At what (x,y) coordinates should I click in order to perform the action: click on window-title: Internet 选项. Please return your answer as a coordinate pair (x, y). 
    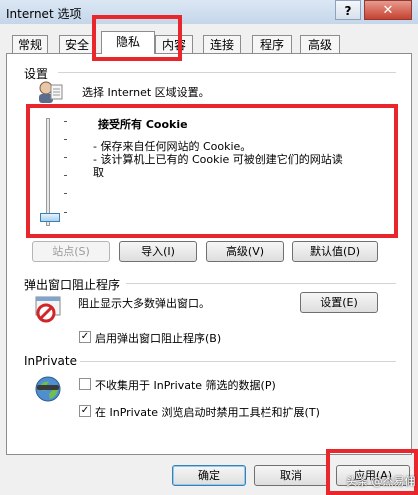
    Looking at the image, I should click on (44, 14).